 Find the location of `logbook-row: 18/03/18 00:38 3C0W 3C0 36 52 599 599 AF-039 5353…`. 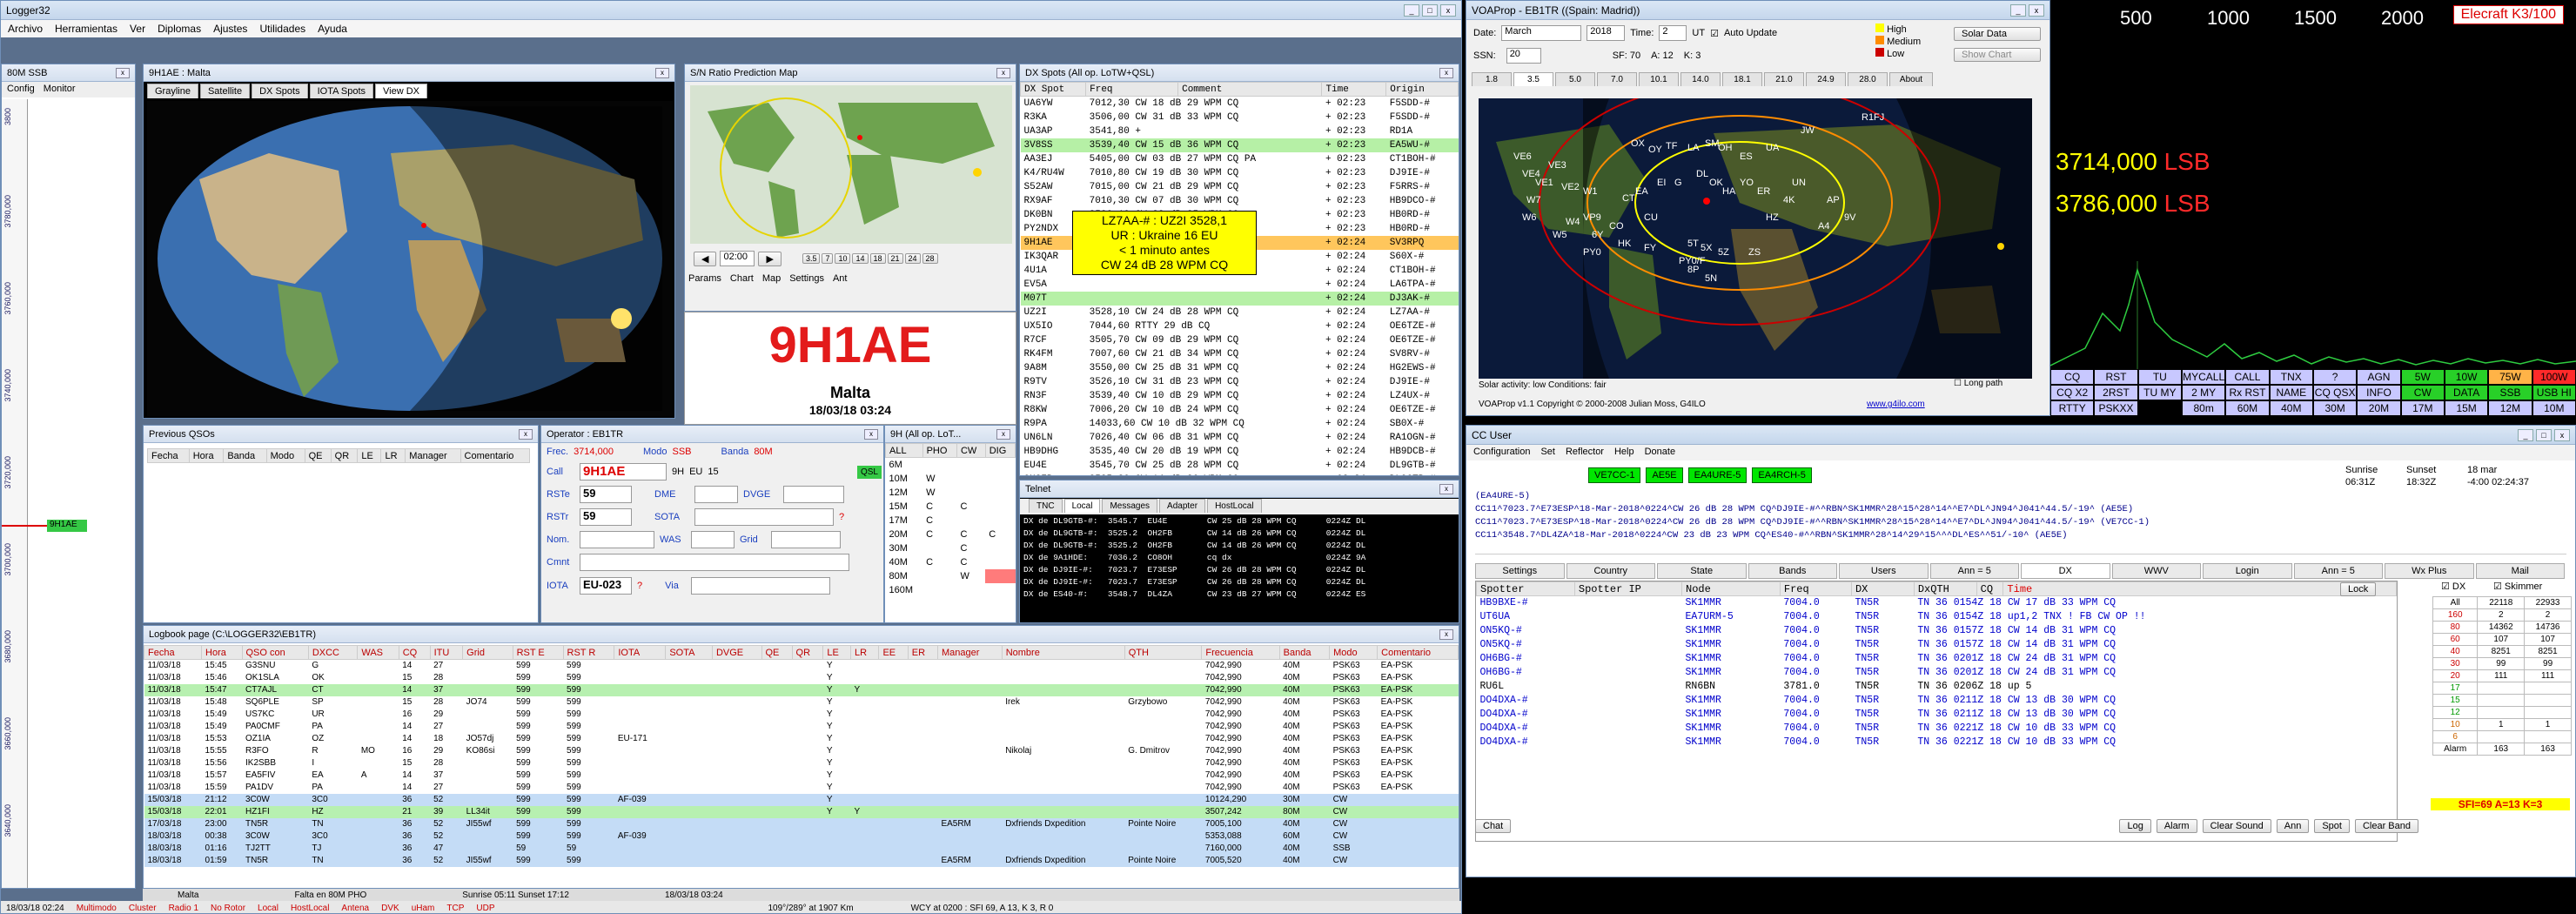

logbook-row: 18/03/18 00:38 3C0W 3C0 36 52 599 599 AF-039 5353… is located at coordinates (801, 836).